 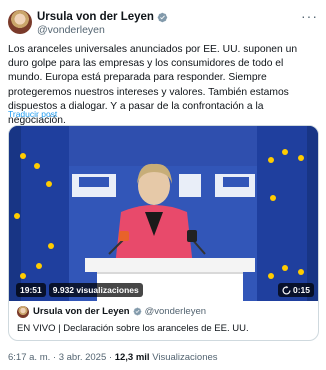 I want to click on quote-author-row: Ursula von der Leyen @vonderleyen, so click(x=119, y=311).